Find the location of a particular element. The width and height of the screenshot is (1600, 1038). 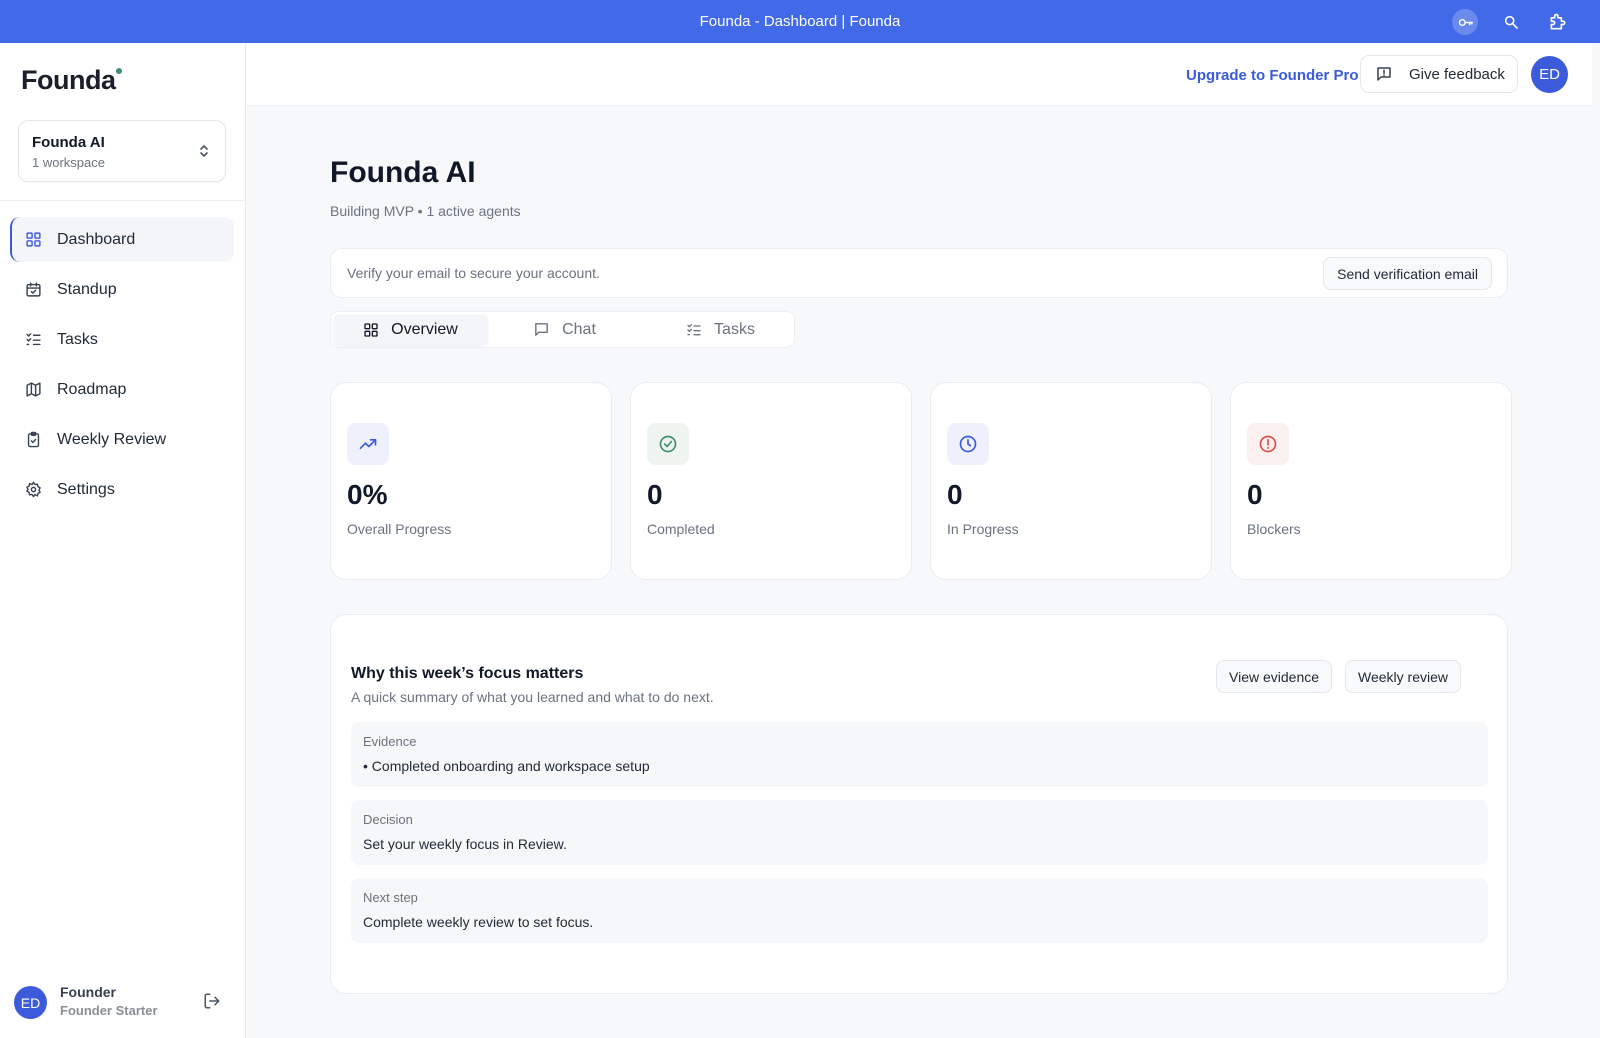

tab-tasks: Tasks is located at coordinates (720, 329).